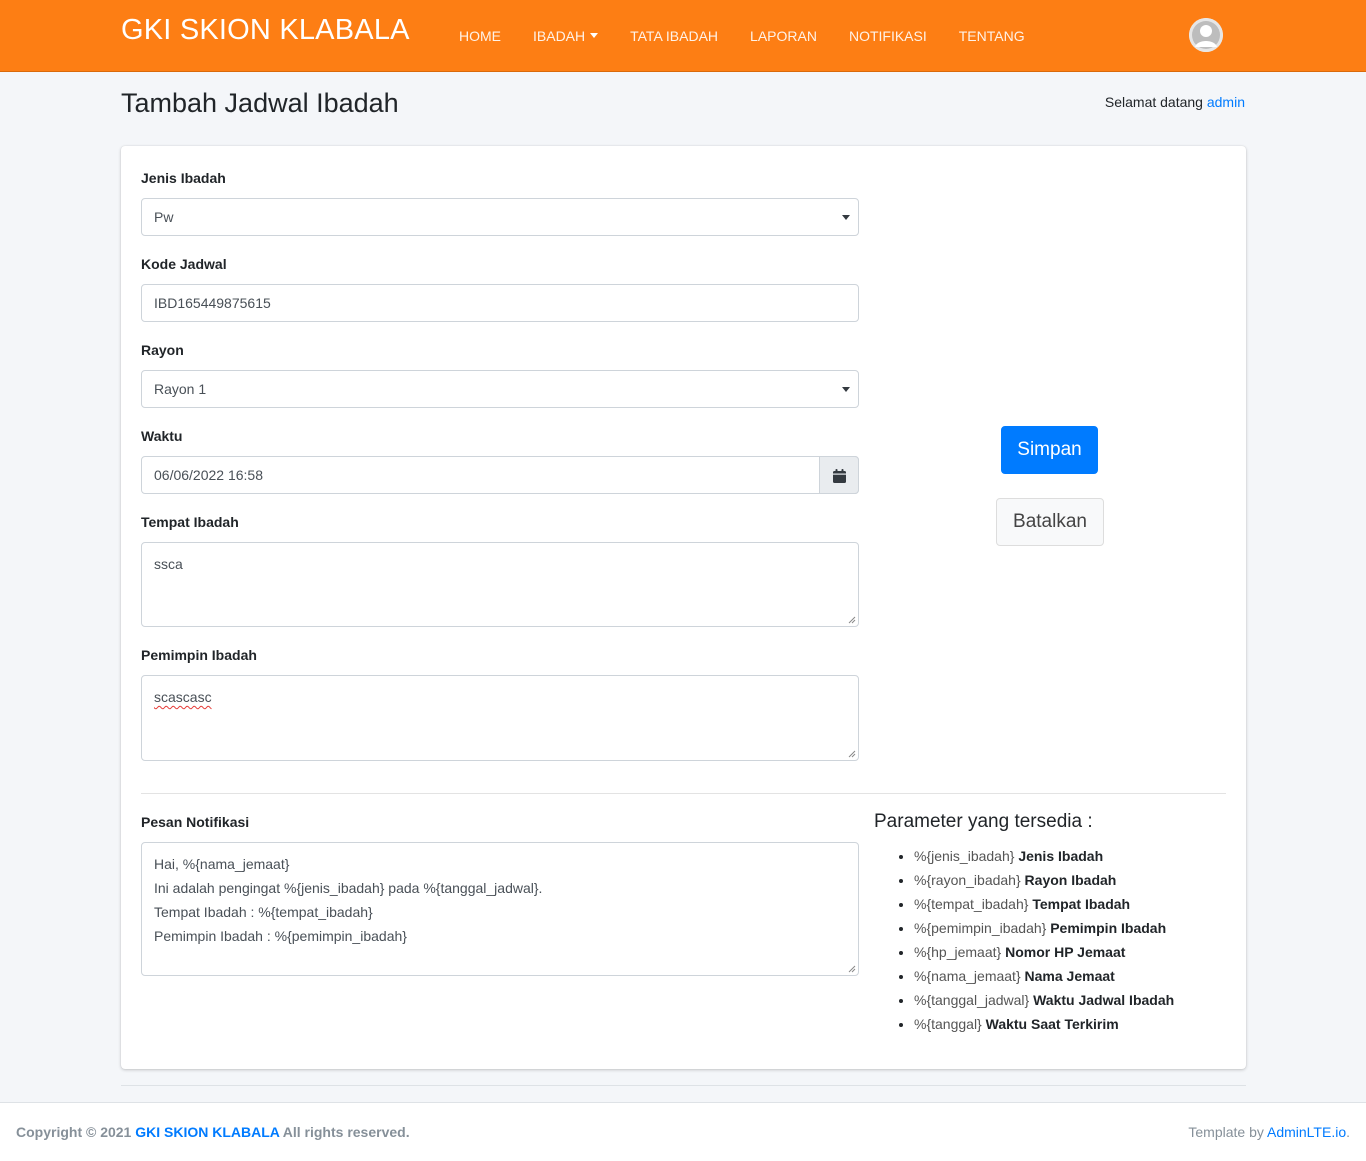 This screenshot has height=1161, width=1366. Describe the element at coordinates (1049, 450) in the screenshot. I see `save-button: Simpan` at that location.